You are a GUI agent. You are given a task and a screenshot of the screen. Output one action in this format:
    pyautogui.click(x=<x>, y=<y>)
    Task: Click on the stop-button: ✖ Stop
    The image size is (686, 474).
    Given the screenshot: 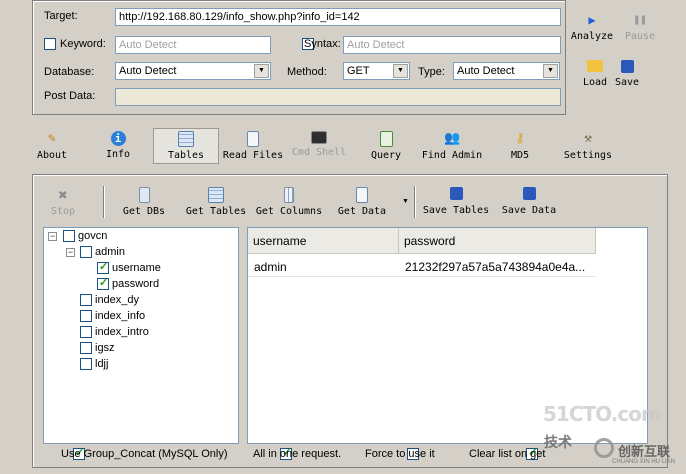 What is the action you would take?
    pyautogui.click(x=63, y=202)
    